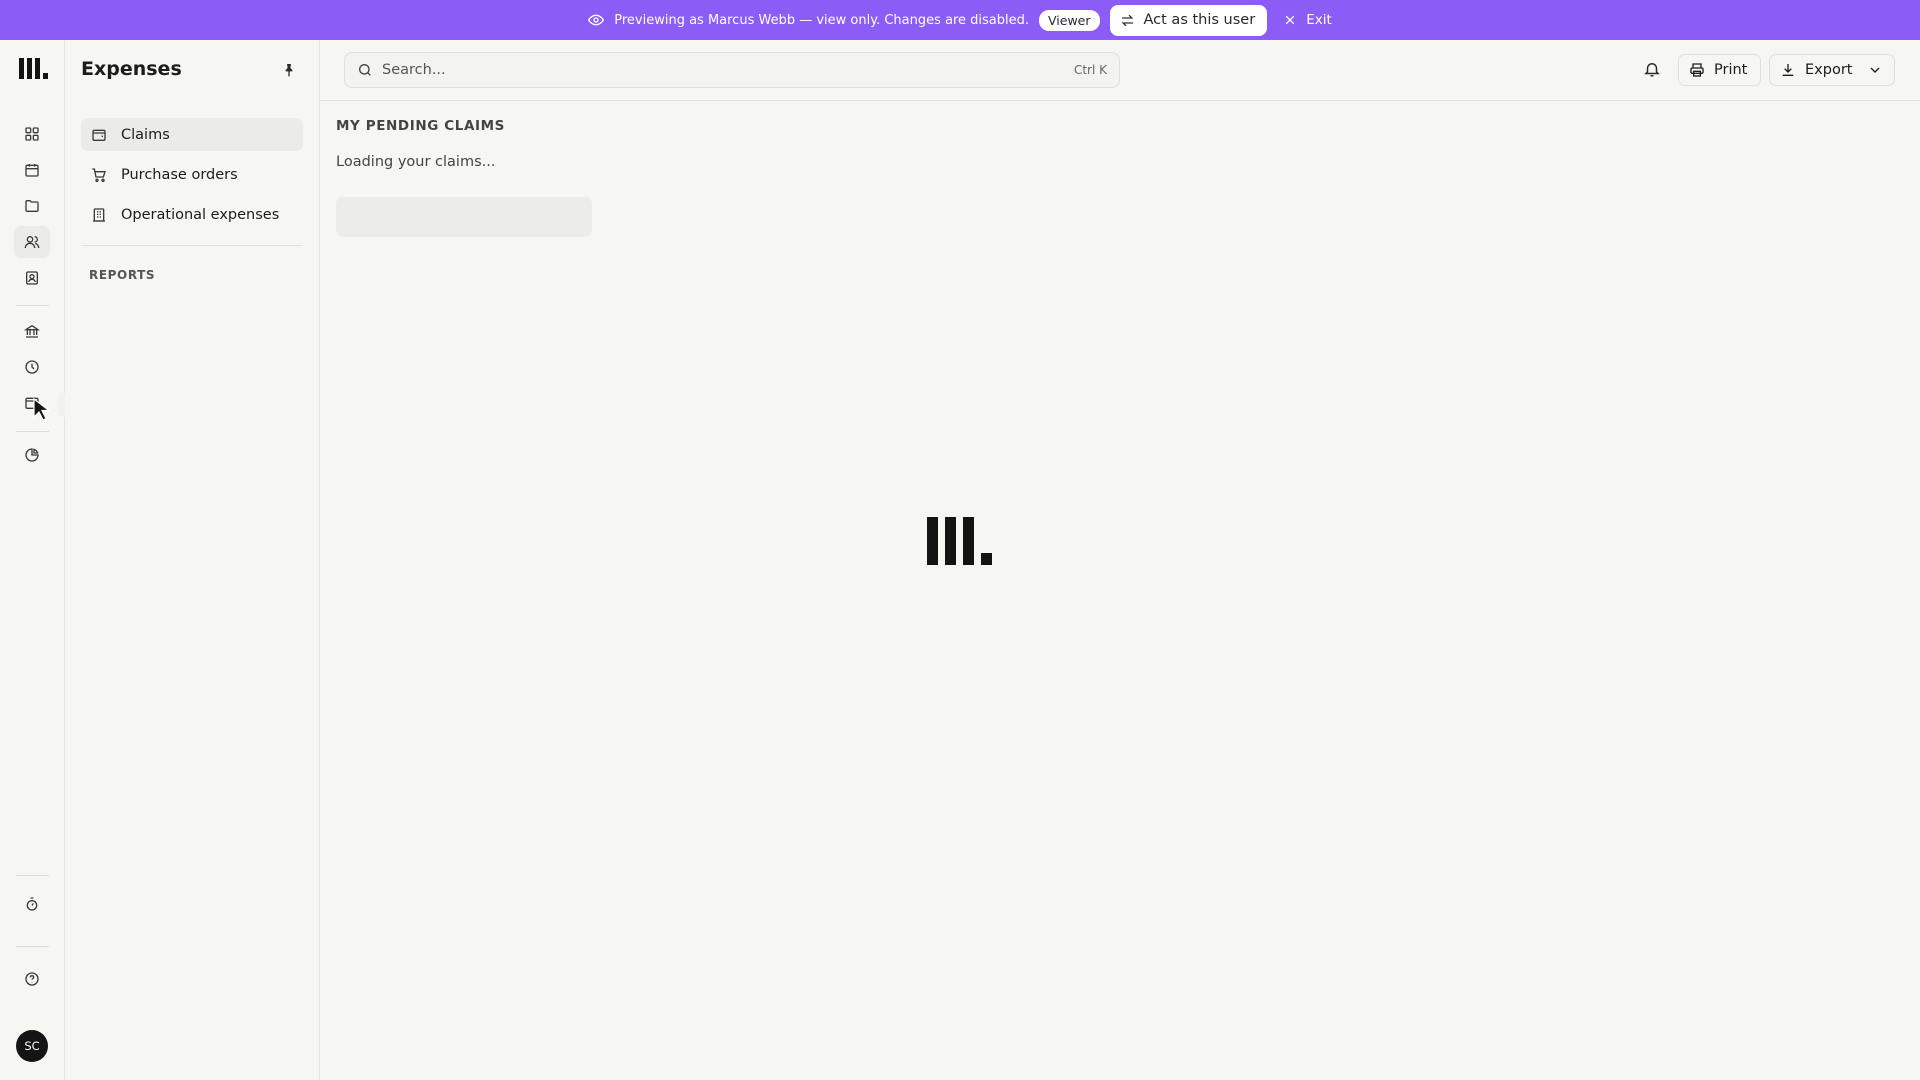 Image resolution: width=1920 pixels, height=1080 pixels. What do you see at coordinates (42, 409) in the screenshot?
I see `mouse-cursor-icon` at bounding box center [42, 409].